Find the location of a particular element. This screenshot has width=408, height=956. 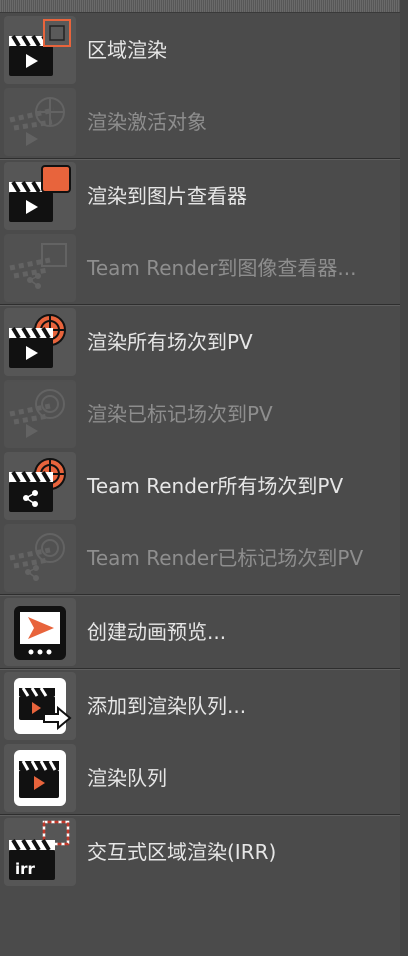

menu-item-label: 渲染所有场次到PV is located at coordinates (170, 342).